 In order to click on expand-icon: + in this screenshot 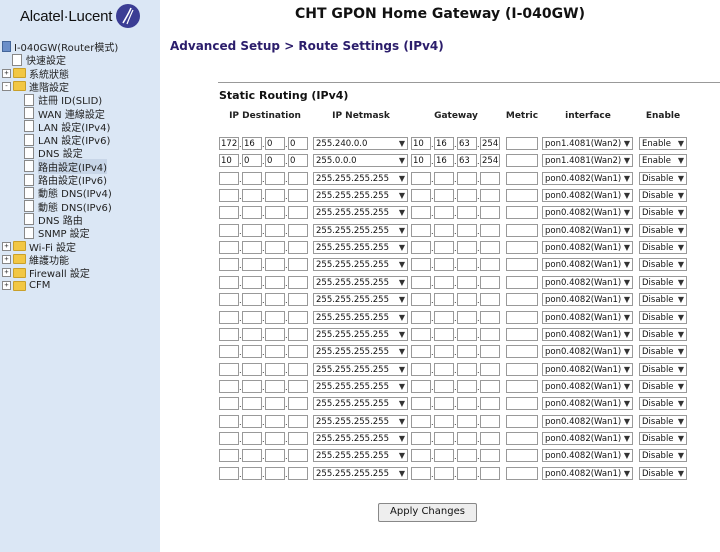, I will do `click(6, 73)`.